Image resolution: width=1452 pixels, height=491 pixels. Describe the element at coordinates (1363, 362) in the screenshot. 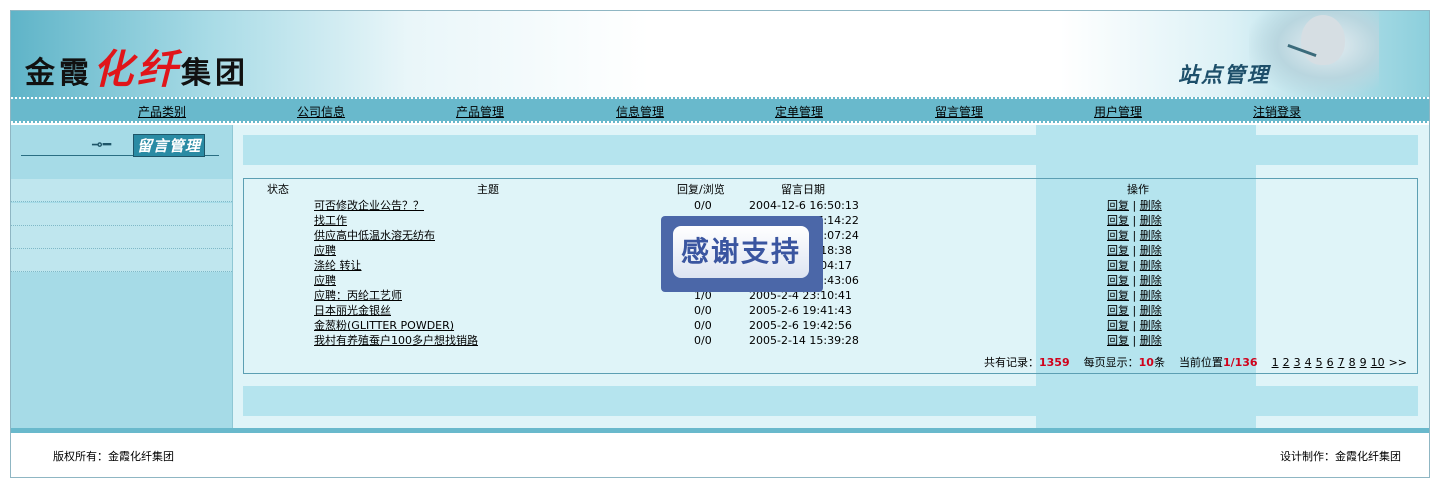

I see `page-link: 9` at that location.